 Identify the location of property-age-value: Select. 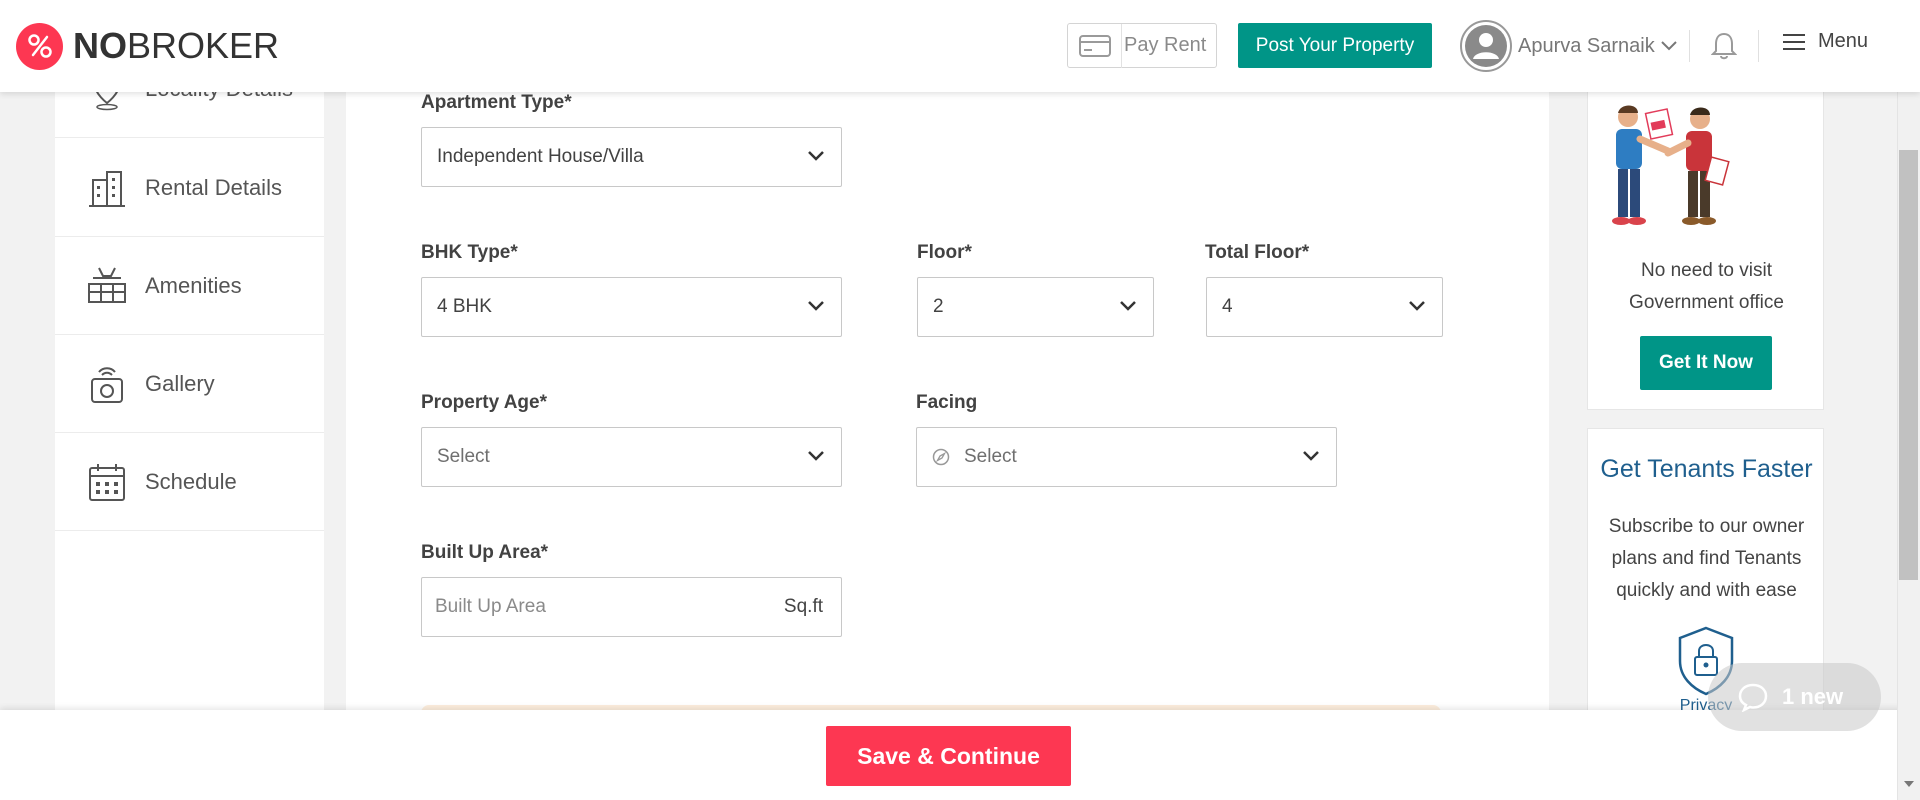
(463, 456).